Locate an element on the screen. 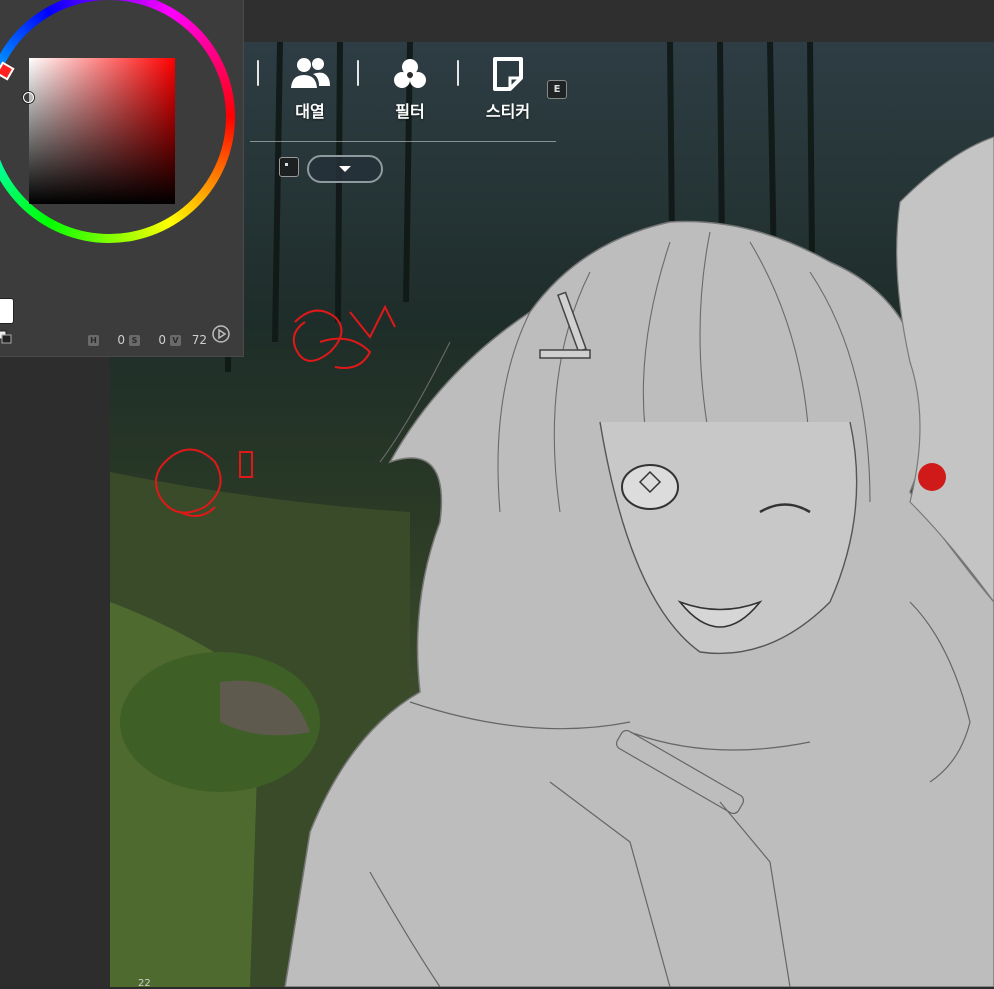 The width and height of the screenshot is (994, 989). play-icon is located at coordinates (221, 334).